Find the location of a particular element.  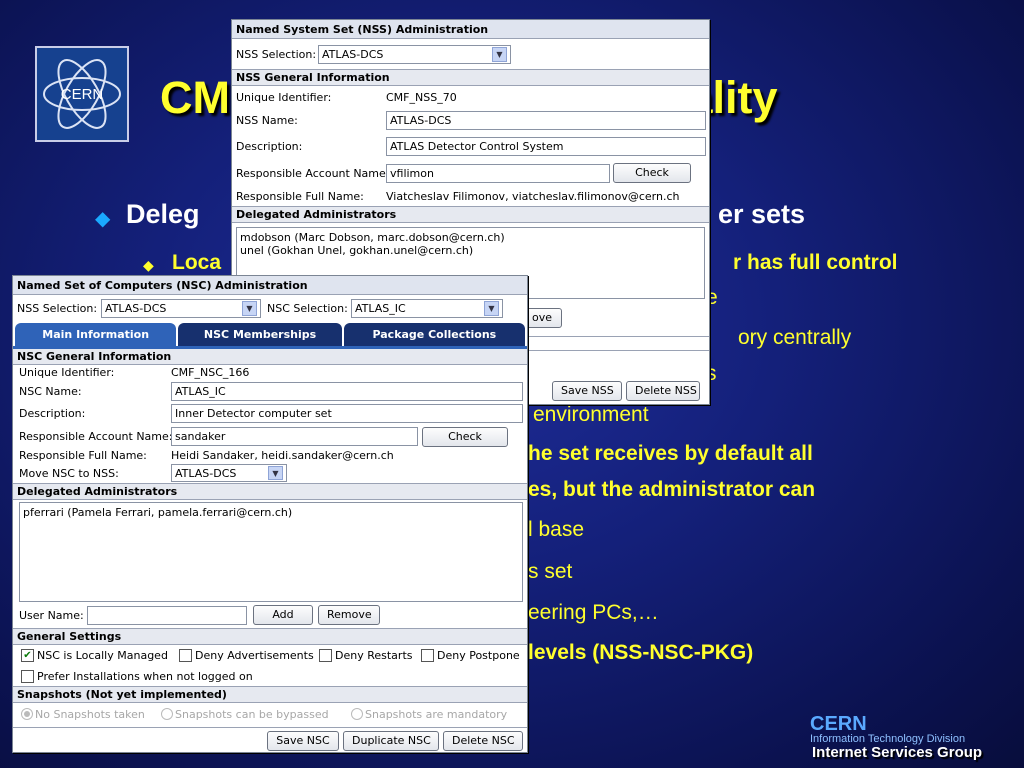

deny-ads-label: Deny Advertisements is located at coordinates (254, 655).